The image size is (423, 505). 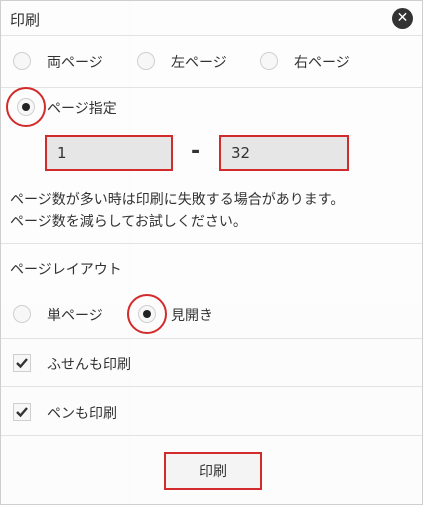 I want to click on radio-both-pages-label: 両ページ, so click(x=75, y=63).